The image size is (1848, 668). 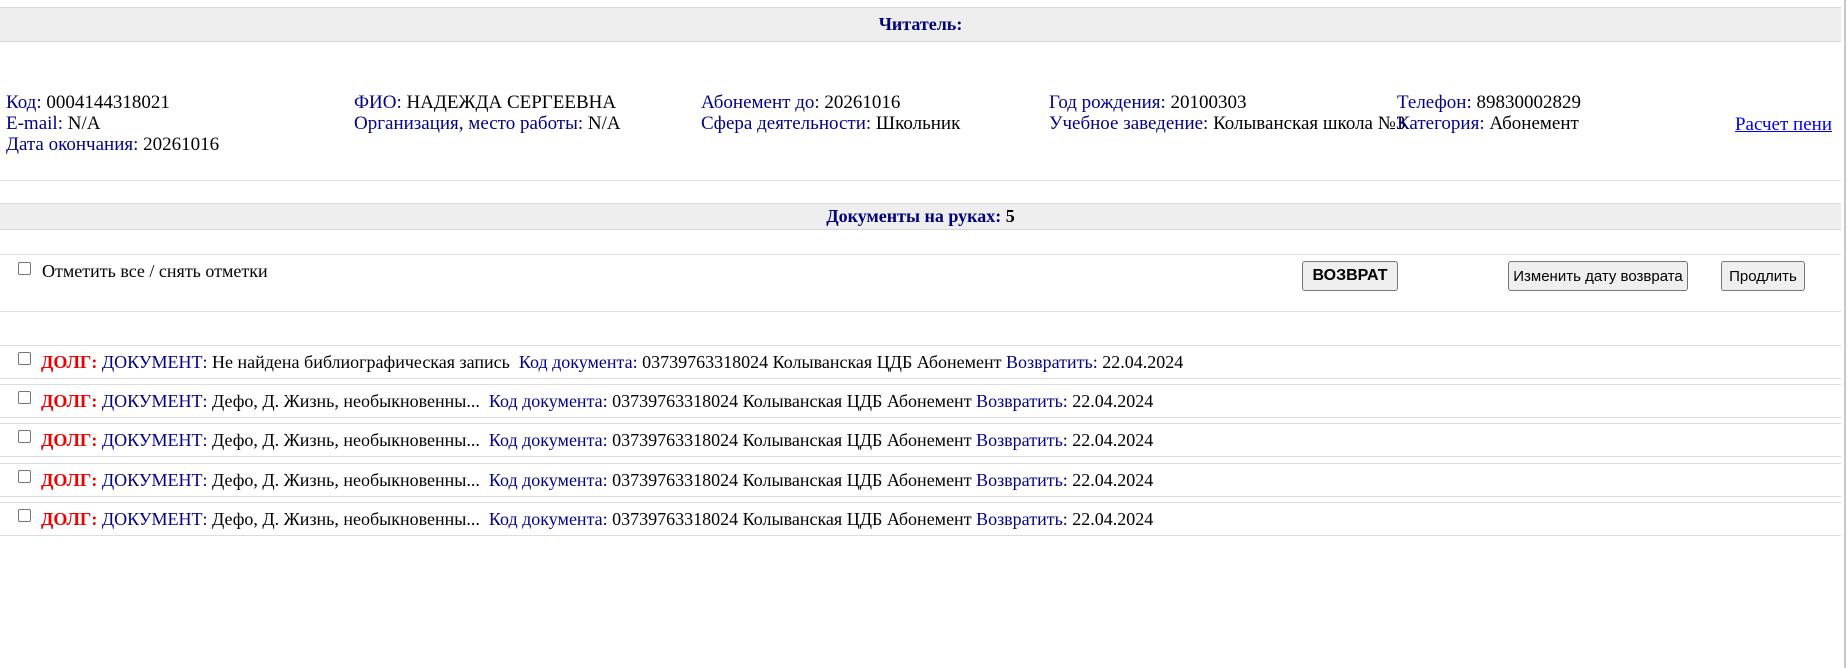 I want to click on penalty-calc-link: Расчет пени, so click(x=1783, y=124).